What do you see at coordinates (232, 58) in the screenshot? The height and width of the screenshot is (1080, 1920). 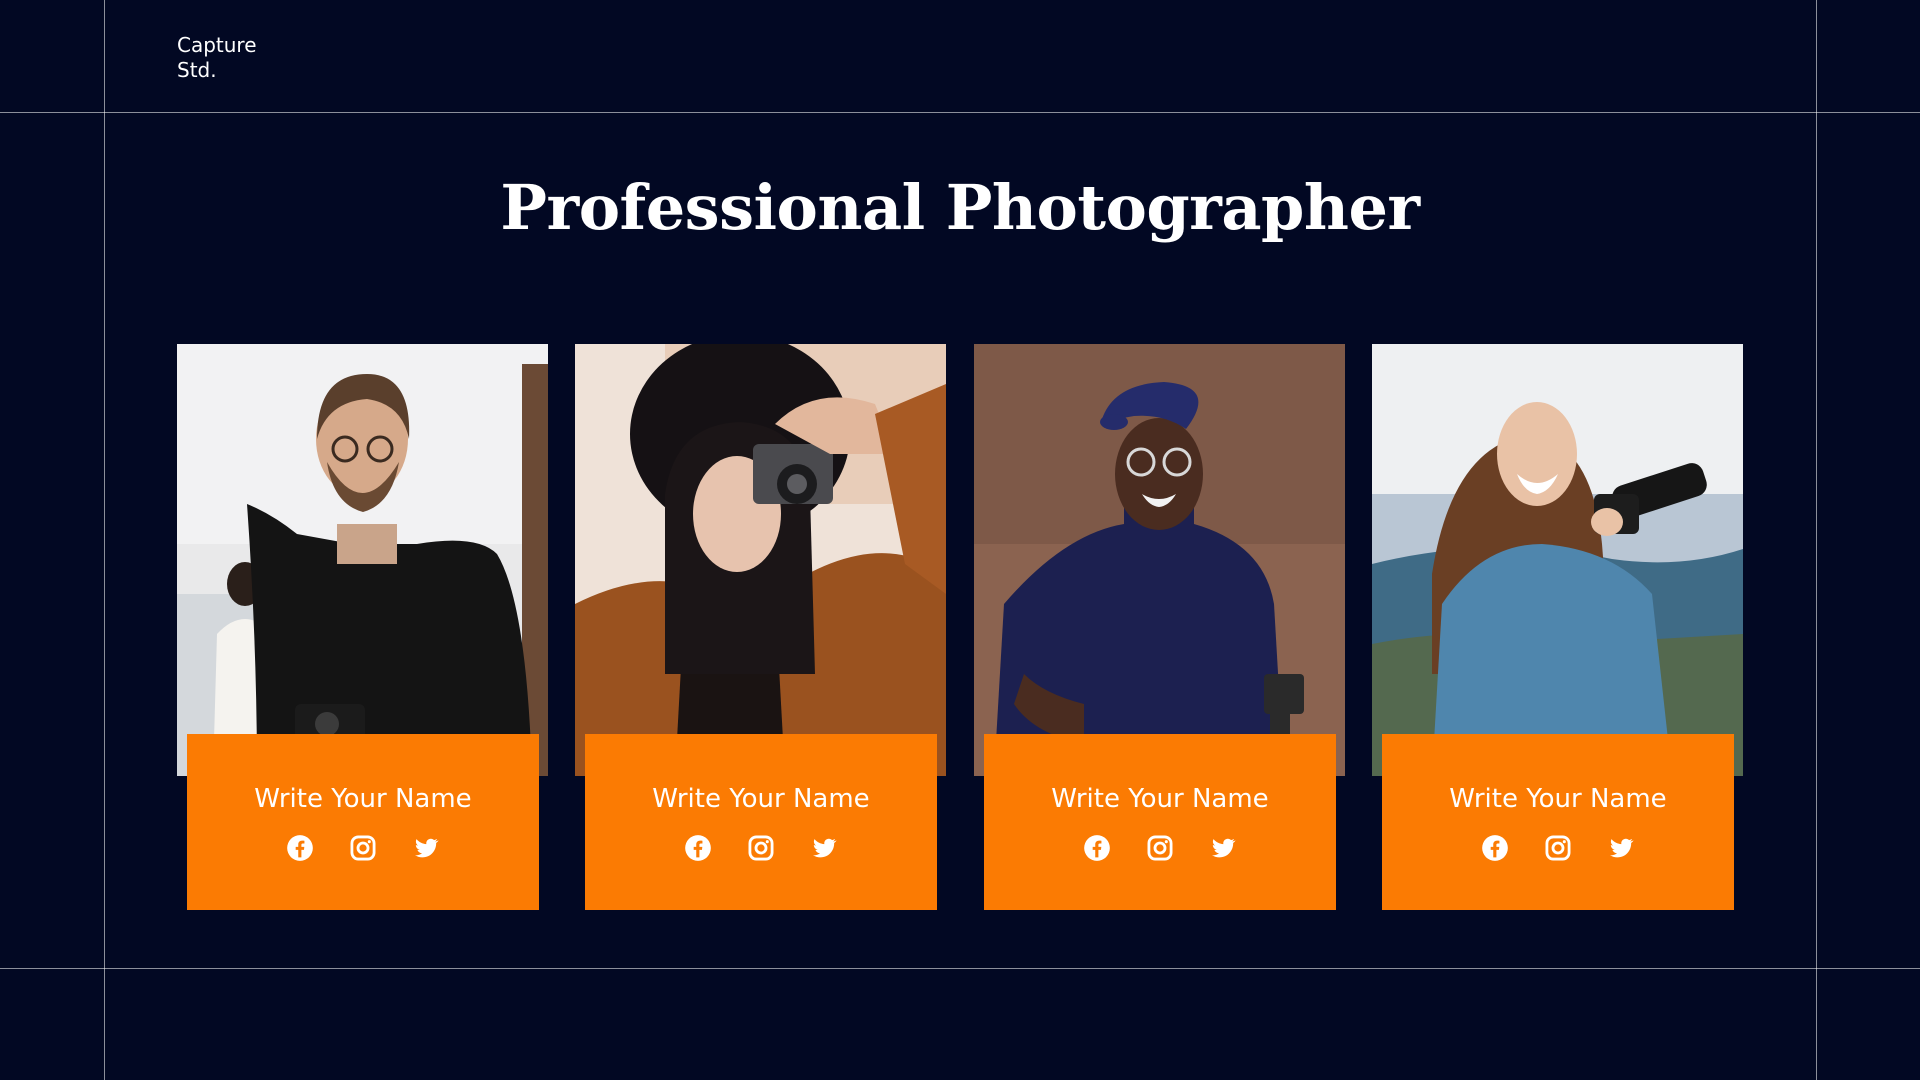 I see `brand-logo: Capture Std.` at bounding box center [232, 58].